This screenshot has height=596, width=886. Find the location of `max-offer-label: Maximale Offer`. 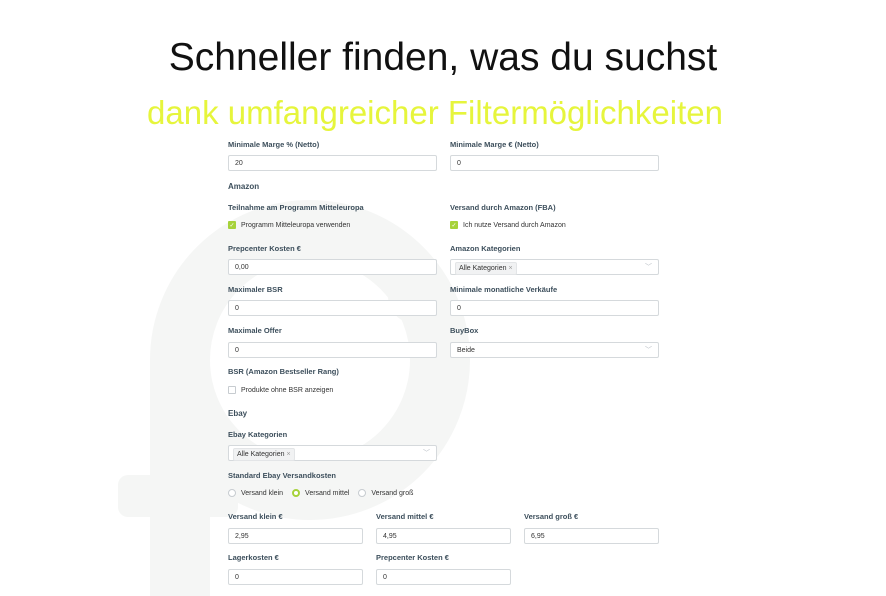

max-offer-label: Maximale Offer is located at coordinates (255, 330).